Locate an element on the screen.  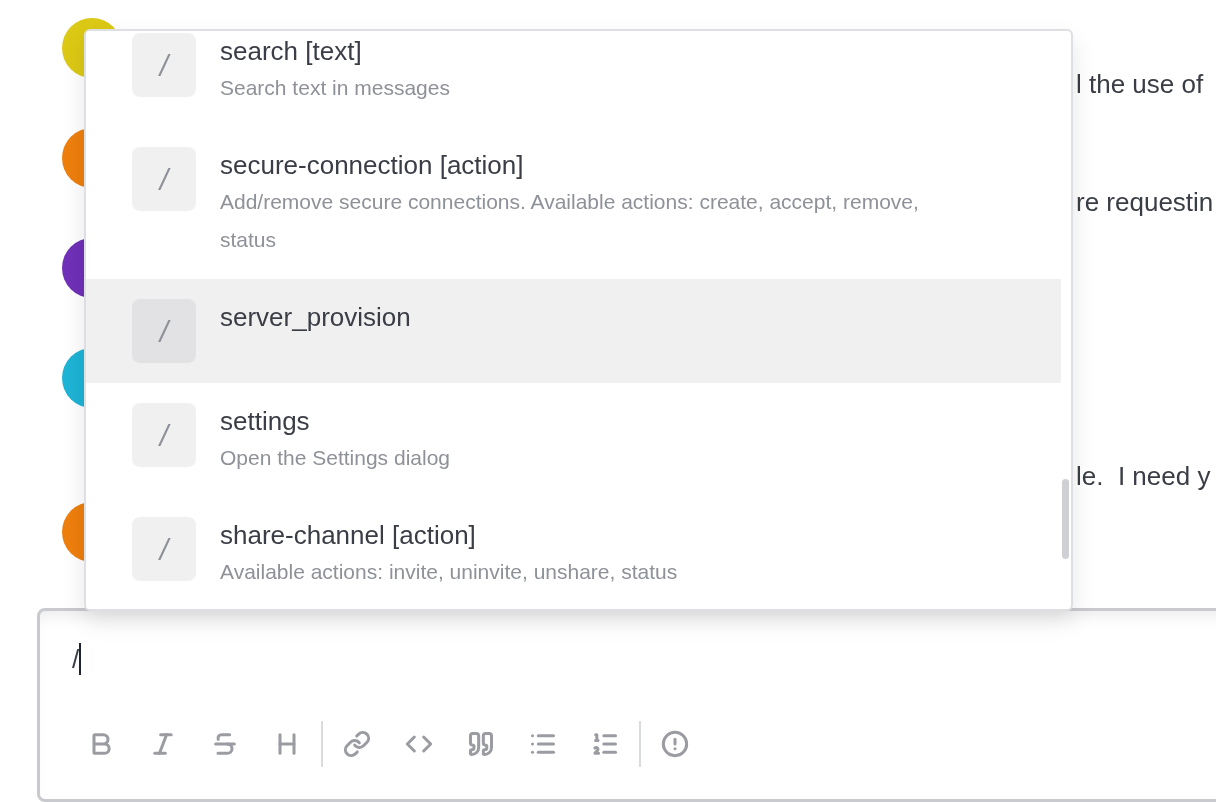
command-title: search [text] is located at coordinates (291, 51).